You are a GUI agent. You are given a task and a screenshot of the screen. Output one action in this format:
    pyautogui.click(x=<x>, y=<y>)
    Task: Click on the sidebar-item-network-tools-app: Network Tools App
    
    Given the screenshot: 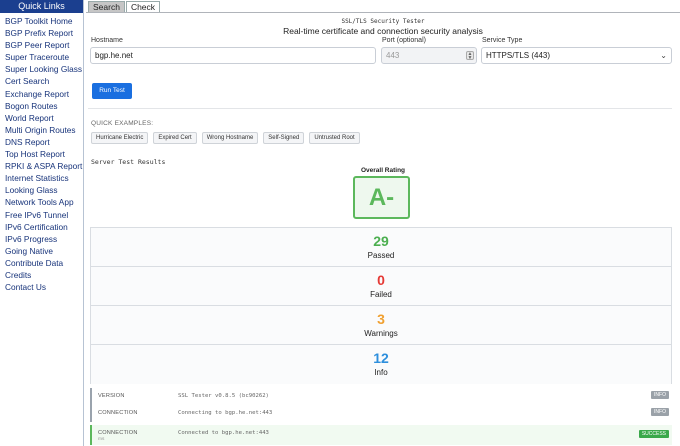 What is the action you would take?
    pyautogui.click(x=41, y=202)
    